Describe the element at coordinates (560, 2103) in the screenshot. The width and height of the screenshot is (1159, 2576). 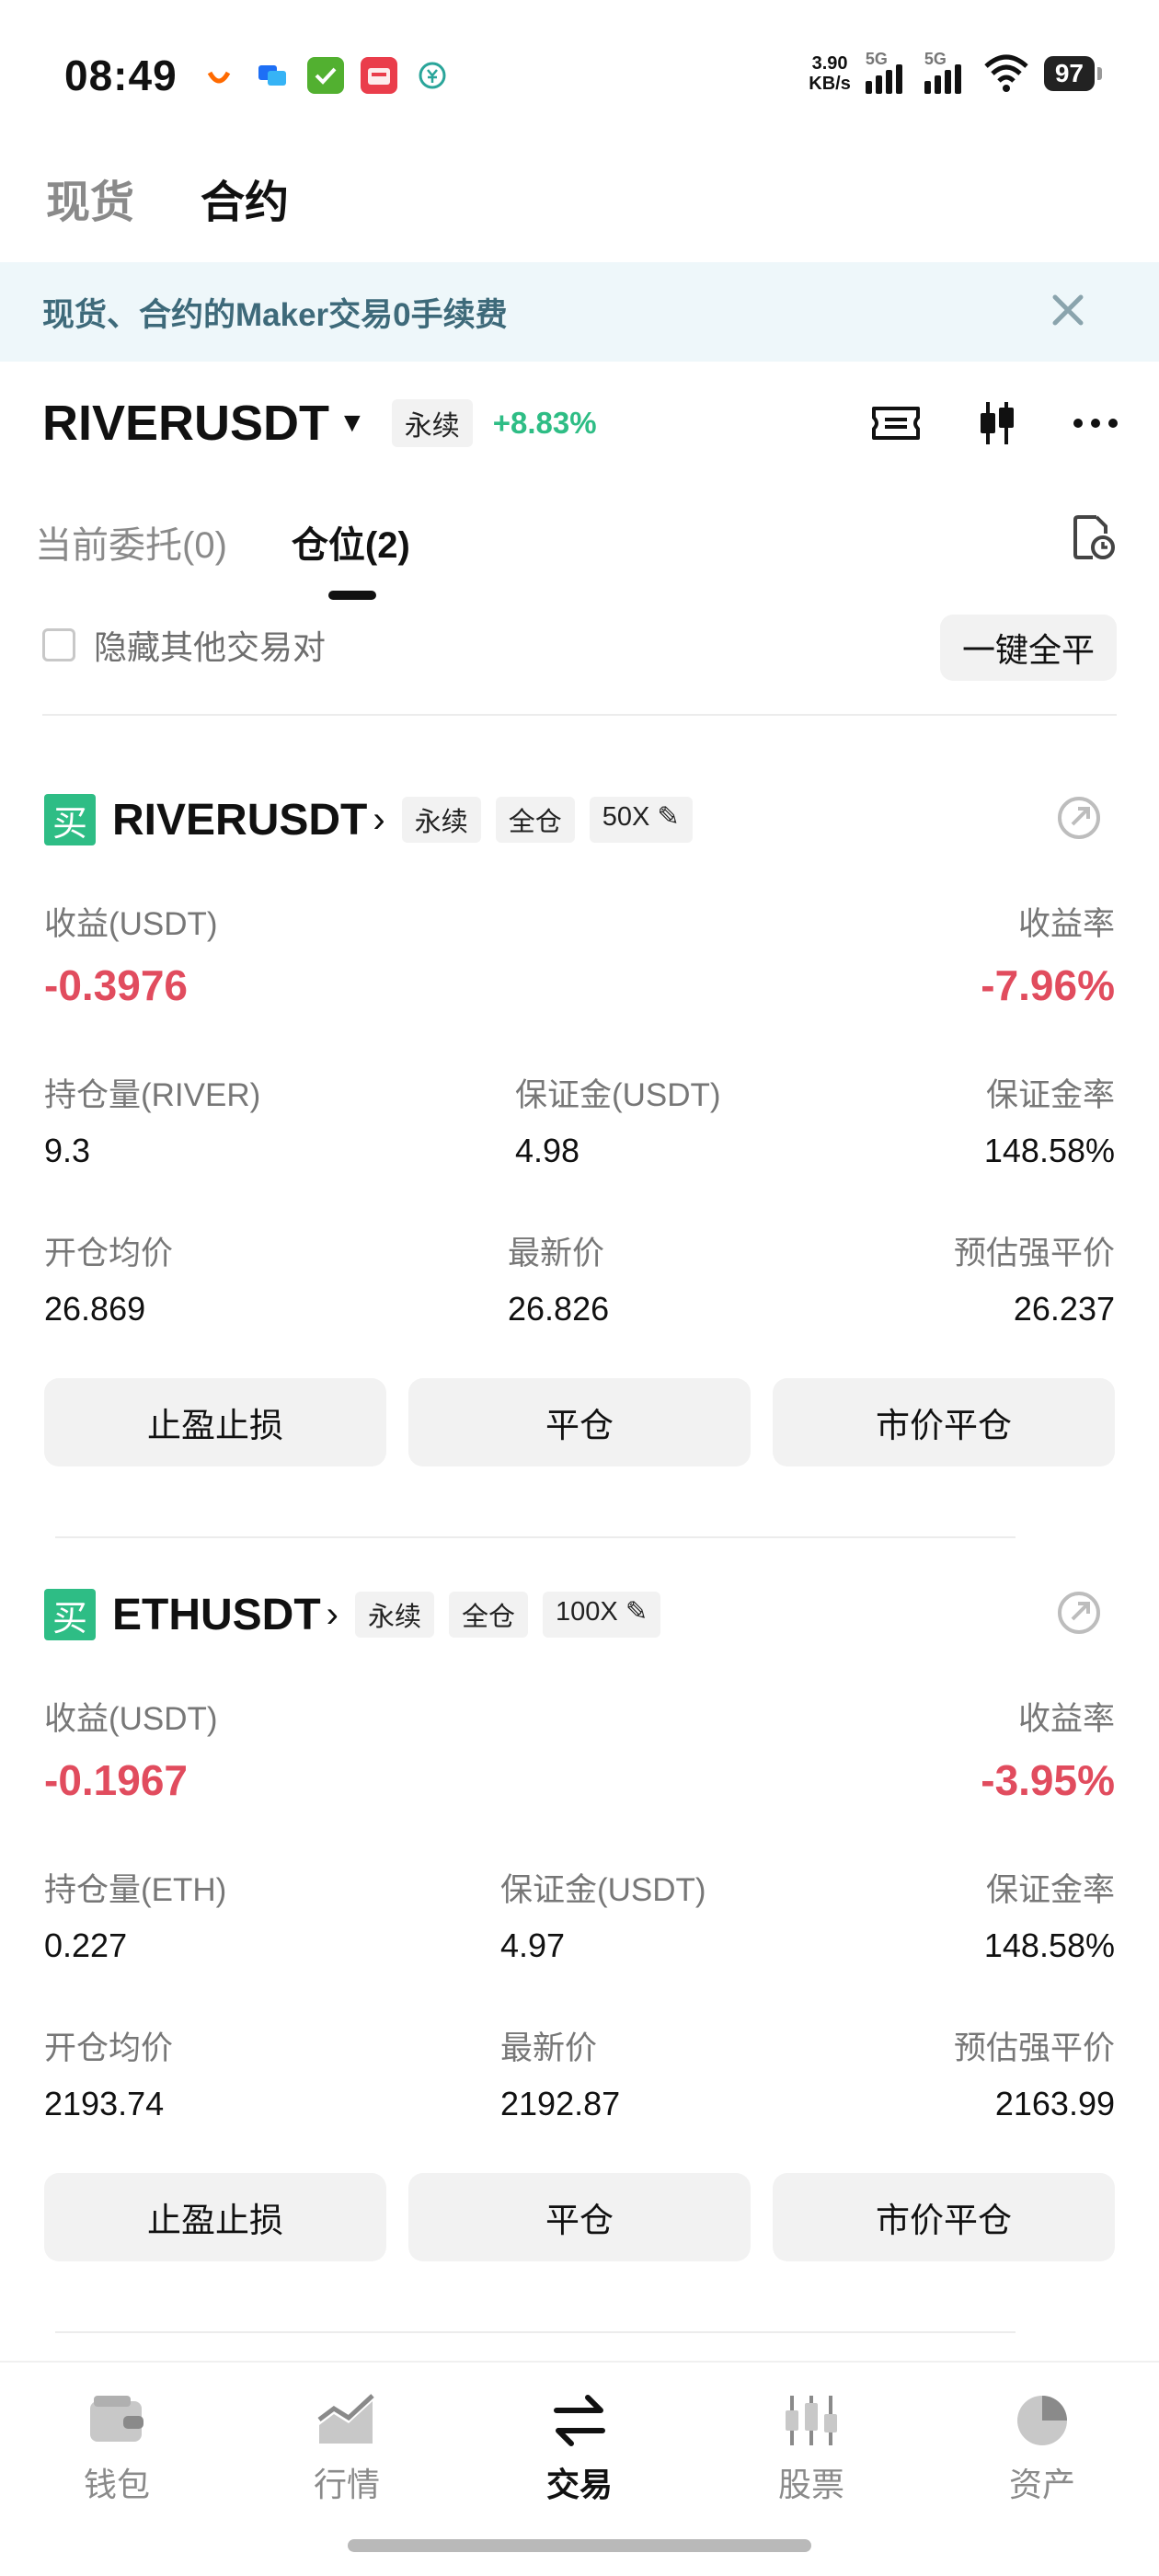
I see `last-price-value: 2192.87` at that location.